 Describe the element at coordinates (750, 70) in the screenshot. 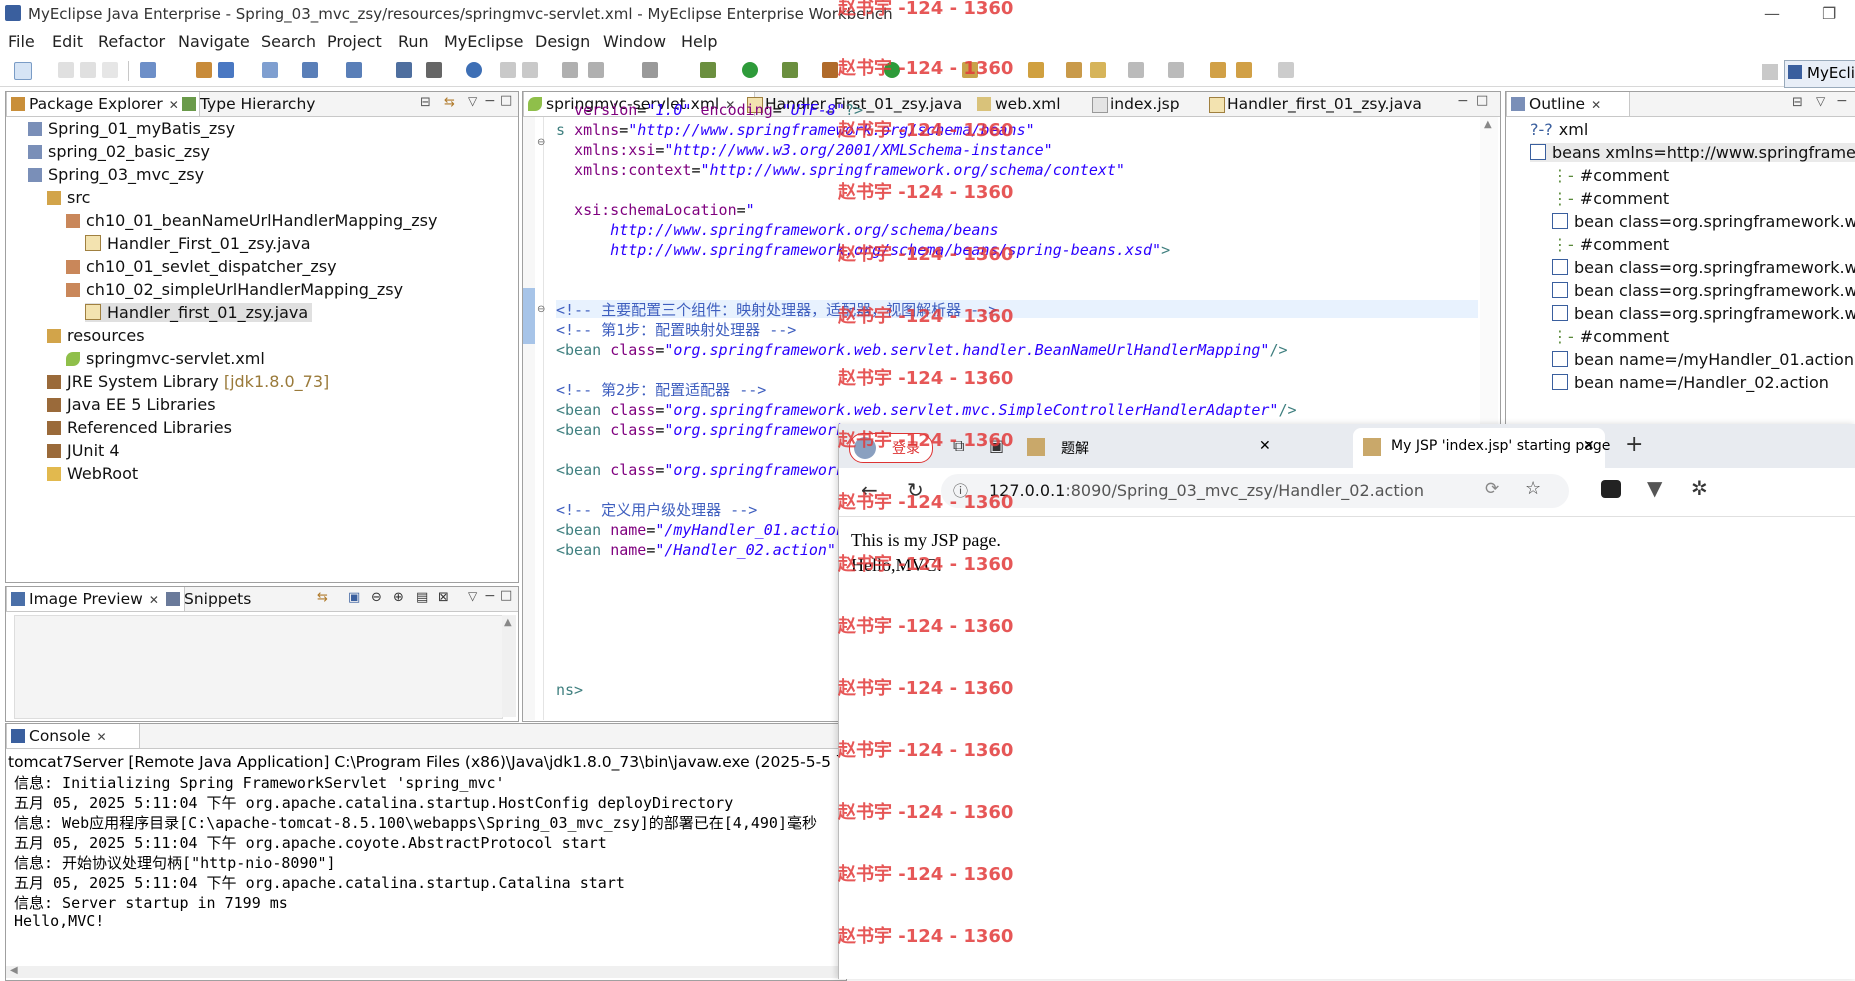

I see `run-icon` at that location.